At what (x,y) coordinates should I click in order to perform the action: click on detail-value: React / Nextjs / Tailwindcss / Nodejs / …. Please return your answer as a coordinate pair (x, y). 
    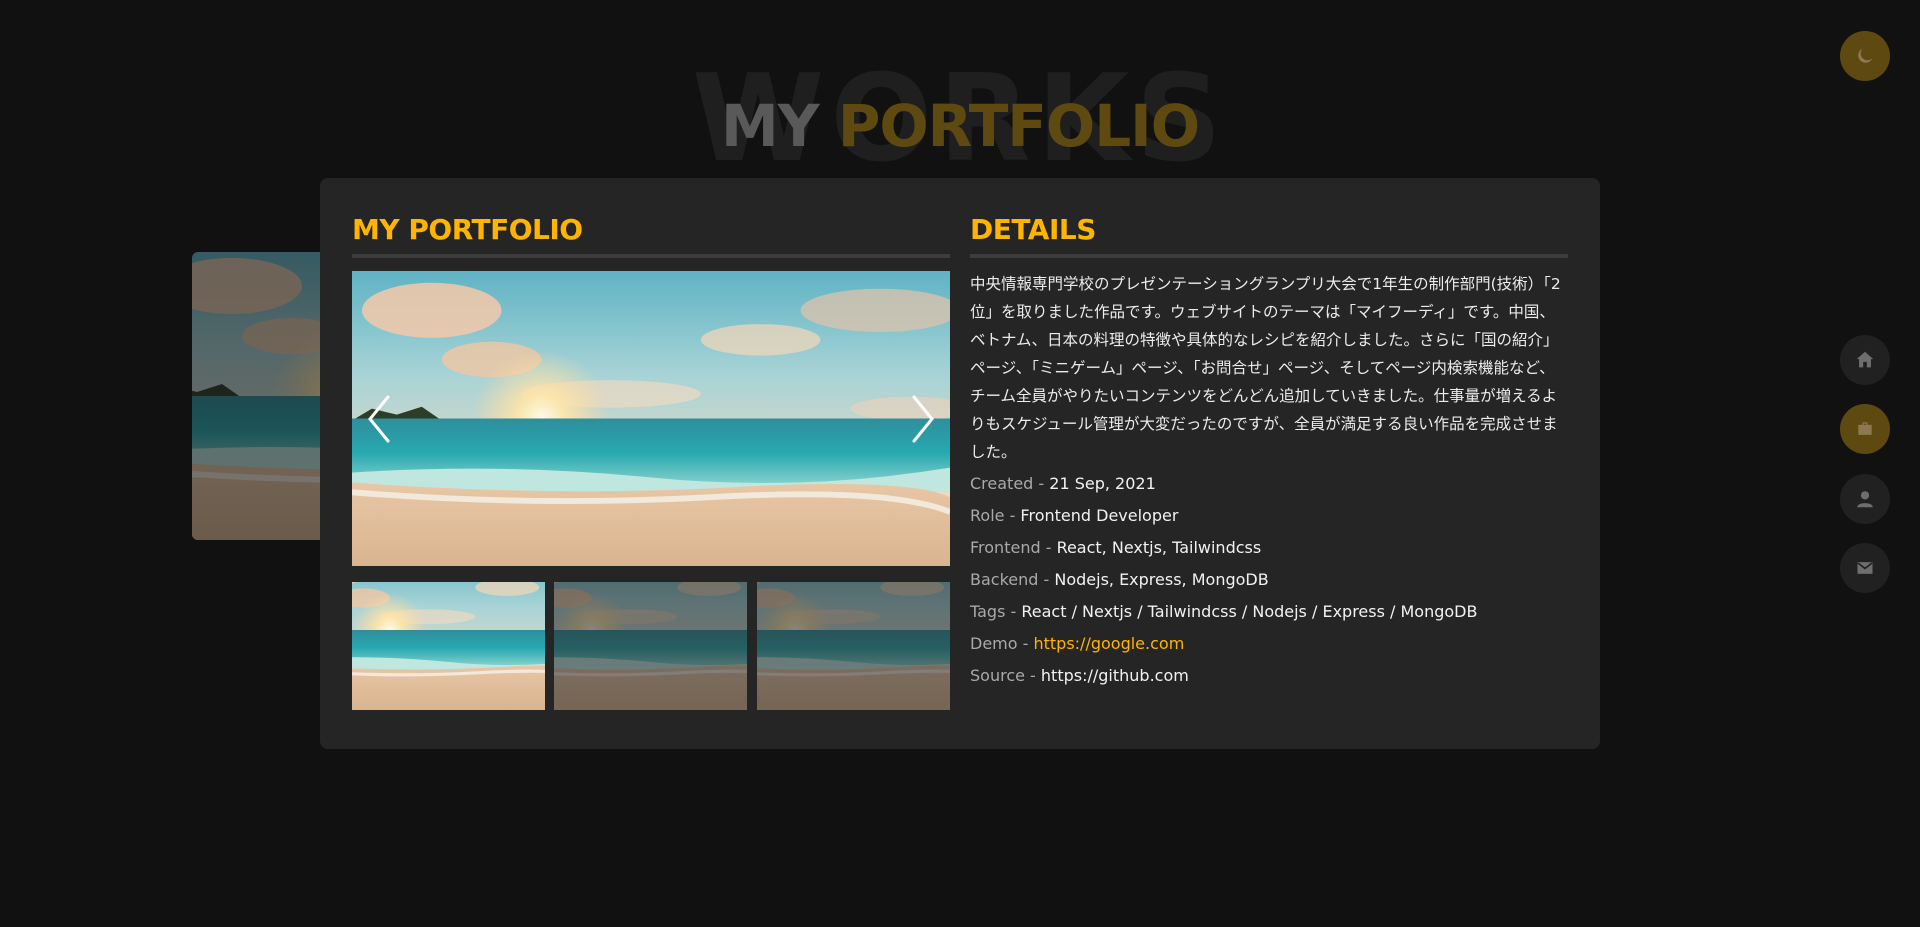
    Looking at the image, I should click on (1249, 611).